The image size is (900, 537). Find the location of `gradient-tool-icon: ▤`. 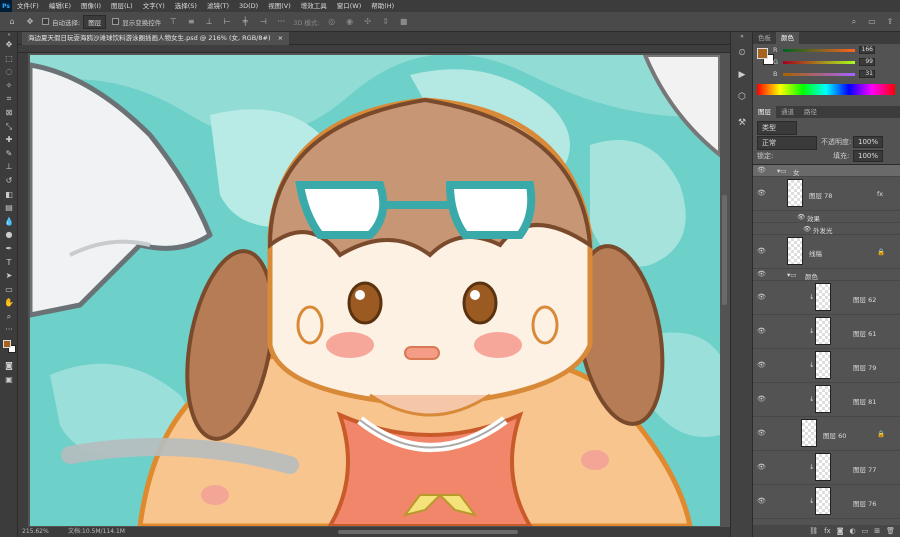

gradient-tool-icon: ▤ is located at coordinates (9, 208).